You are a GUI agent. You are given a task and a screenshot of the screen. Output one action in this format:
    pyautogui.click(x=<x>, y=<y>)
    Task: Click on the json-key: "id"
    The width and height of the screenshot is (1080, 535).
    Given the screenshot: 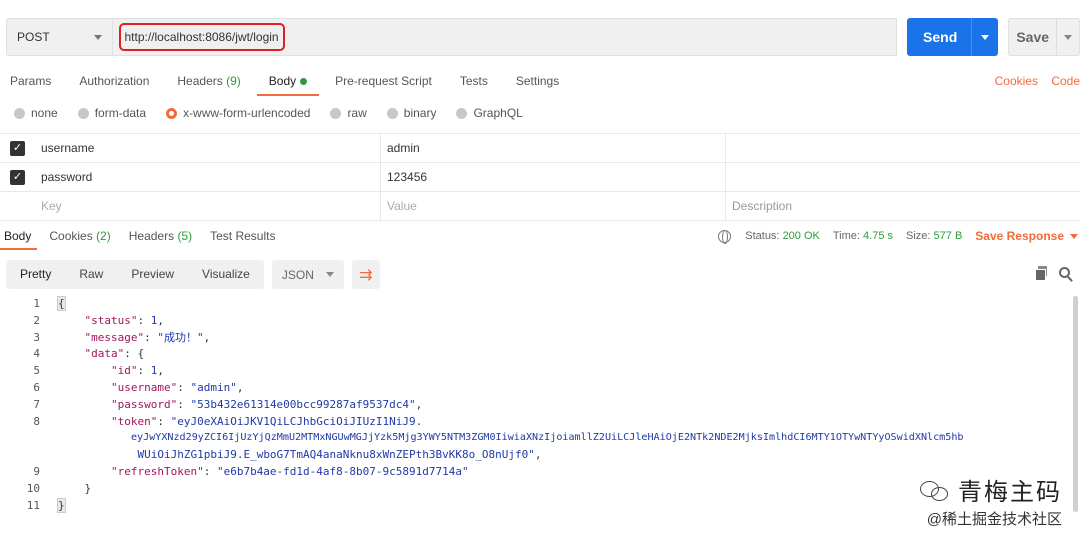 What is the action you would take?
    pyautogui.click(x=124, y=371)
    